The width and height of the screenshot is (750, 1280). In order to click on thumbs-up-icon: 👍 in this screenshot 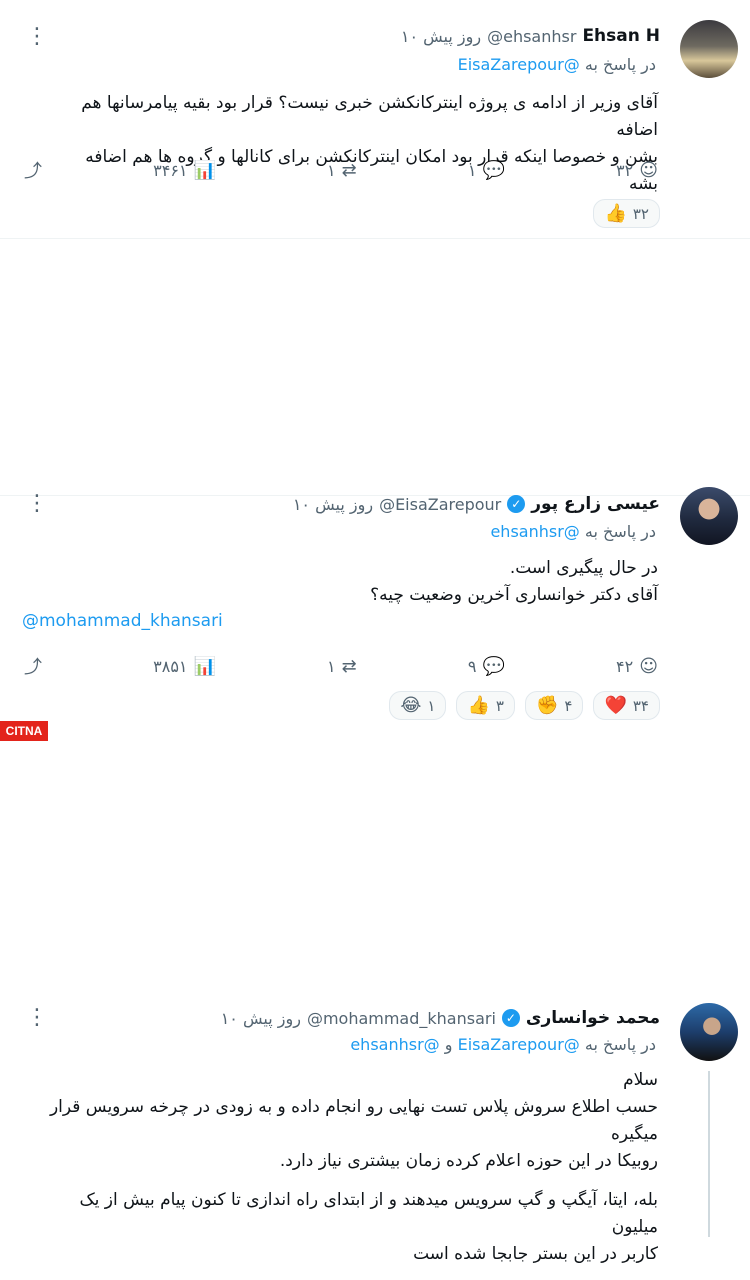, I will do `click(615, 213)`.